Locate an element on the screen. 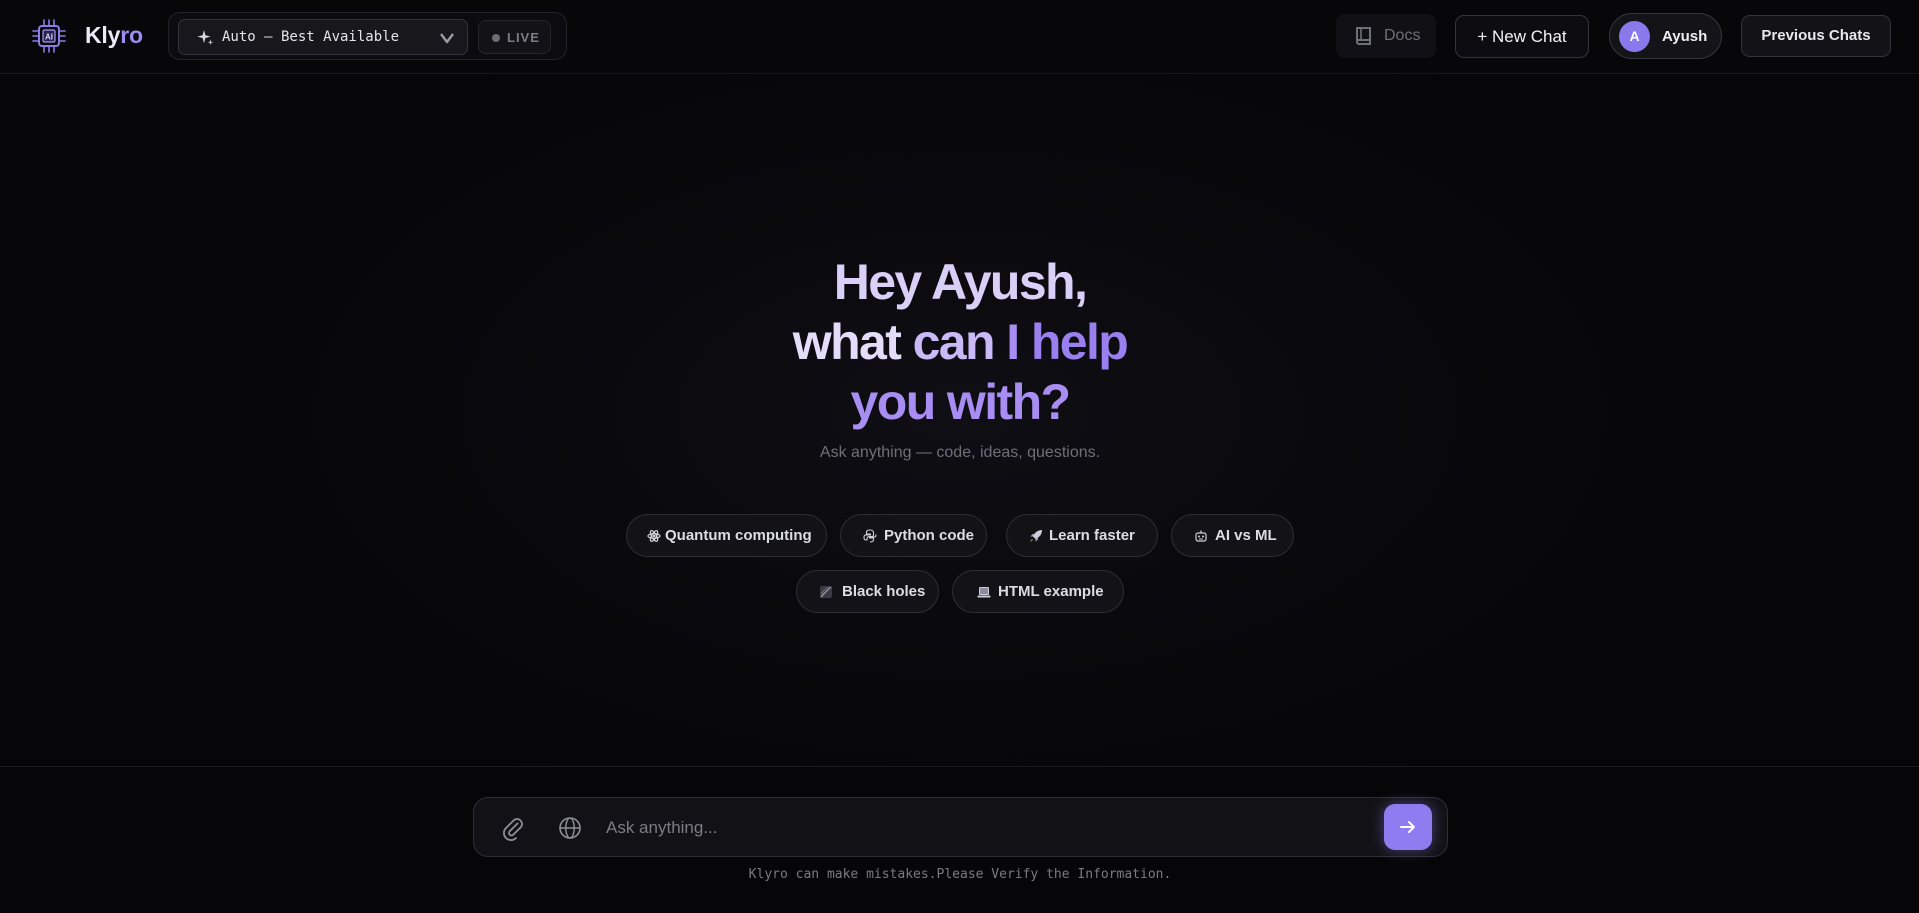 The height and width of the screenshot is (913, 1919). live-status-badge: LIVE is located at coordinates (514, 37).